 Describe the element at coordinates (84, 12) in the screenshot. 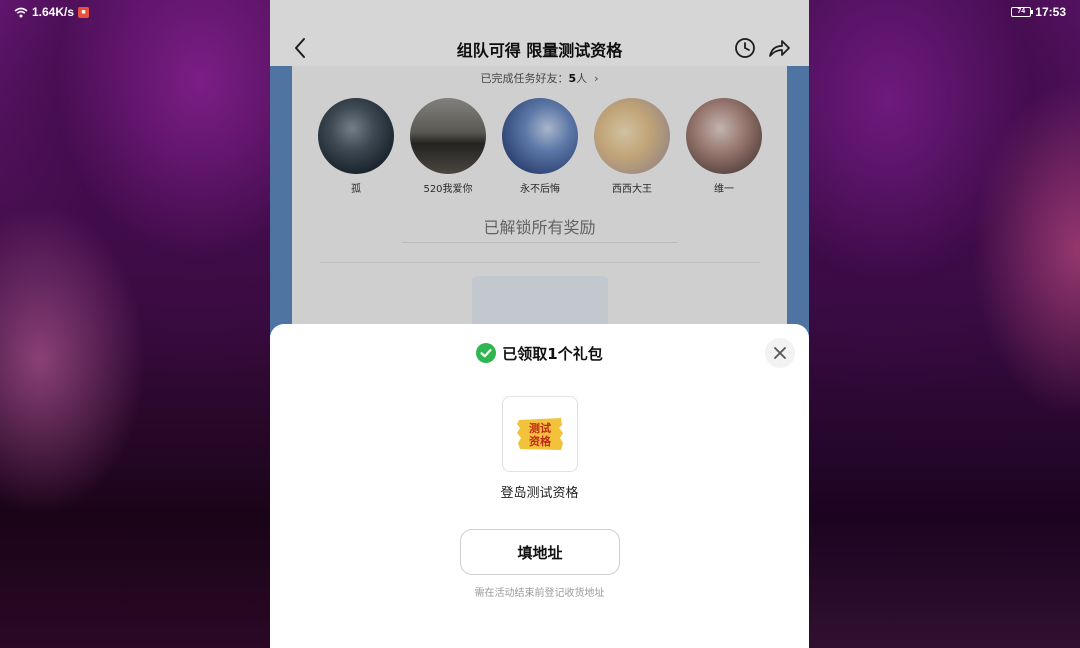

I see `app-notification-icon: ■` at that location.